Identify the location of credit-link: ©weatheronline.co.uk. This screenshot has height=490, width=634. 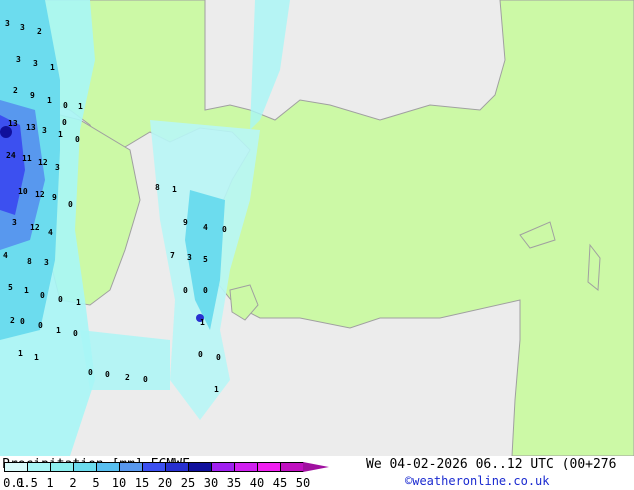
(477, 481).